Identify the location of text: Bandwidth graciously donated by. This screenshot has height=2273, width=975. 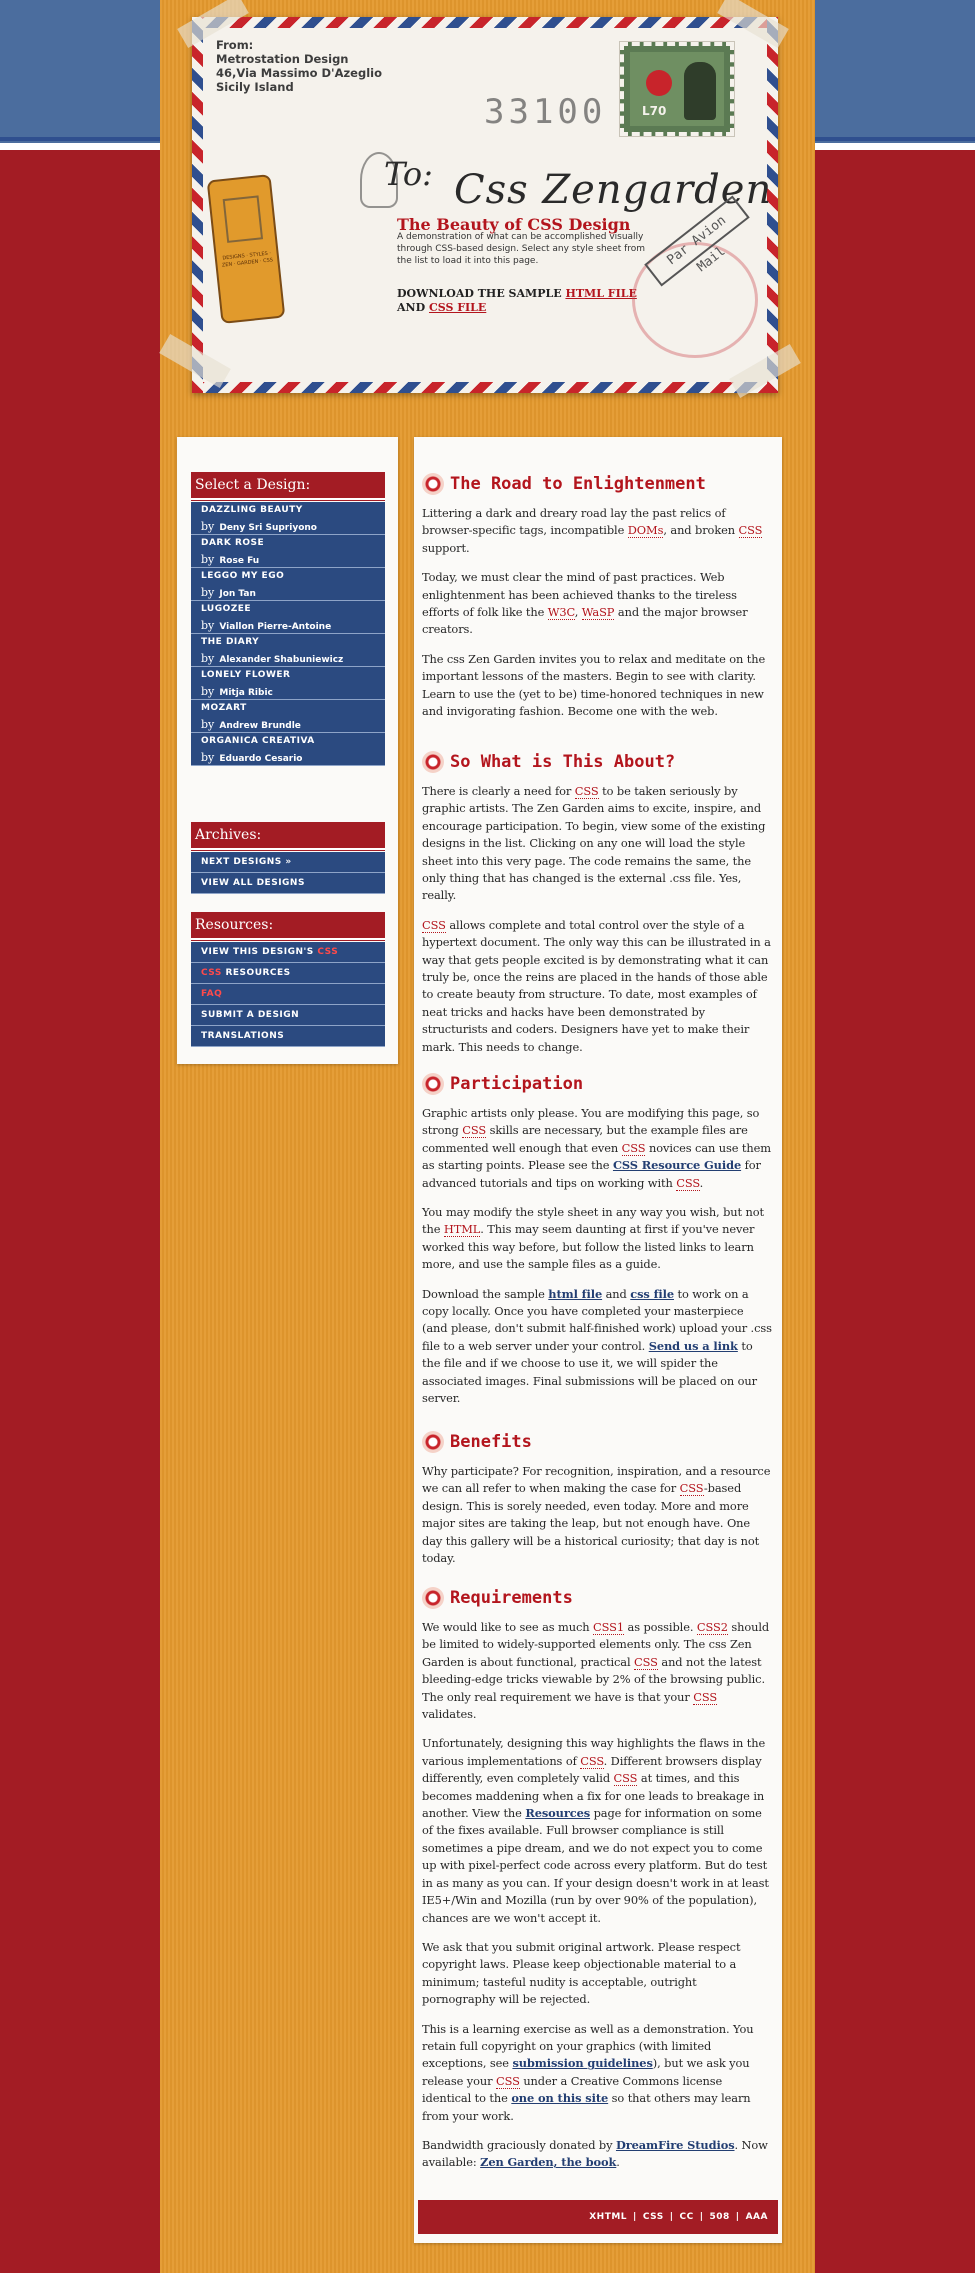
(519, 2144).